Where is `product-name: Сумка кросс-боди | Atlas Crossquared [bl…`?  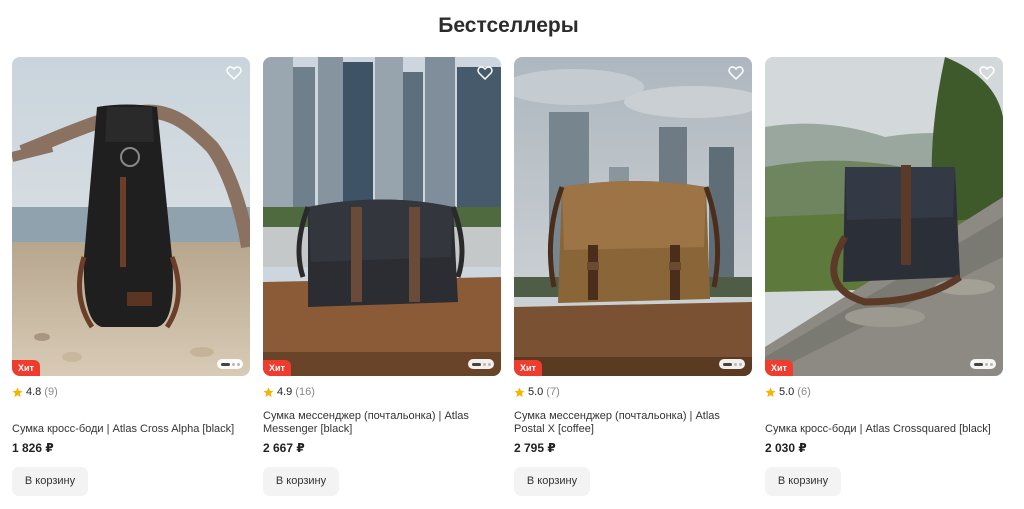
product-name: Сумка кросс-боди | Atlas Crossquared [bl… is located at coordinates (884, 422).